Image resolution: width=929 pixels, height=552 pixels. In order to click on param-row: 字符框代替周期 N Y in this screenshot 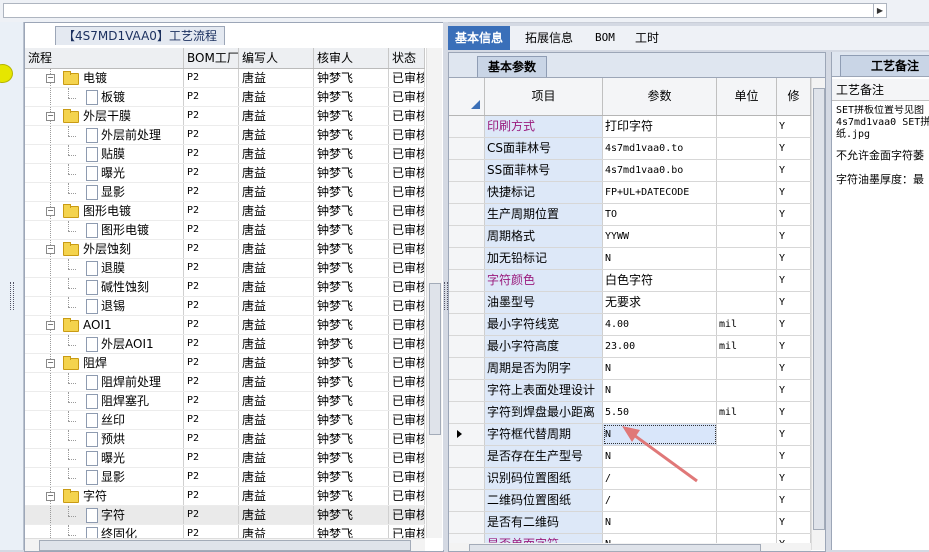, I will do `click(630, 435)`.